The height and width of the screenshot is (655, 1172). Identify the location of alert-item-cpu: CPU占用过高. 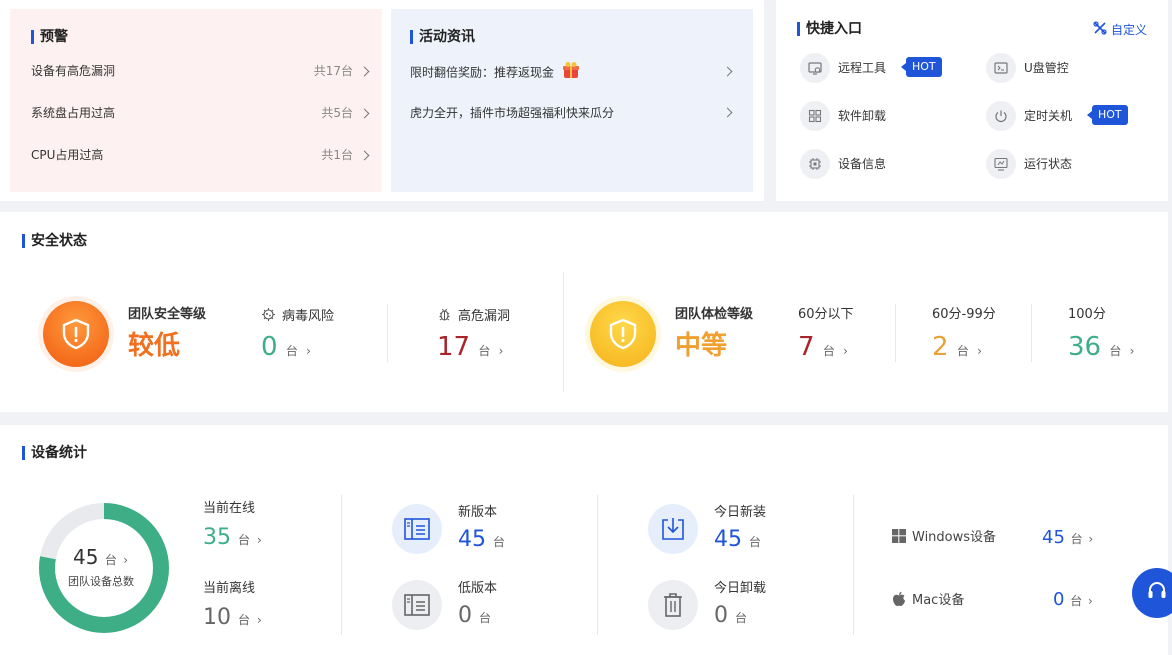
(67, 155).